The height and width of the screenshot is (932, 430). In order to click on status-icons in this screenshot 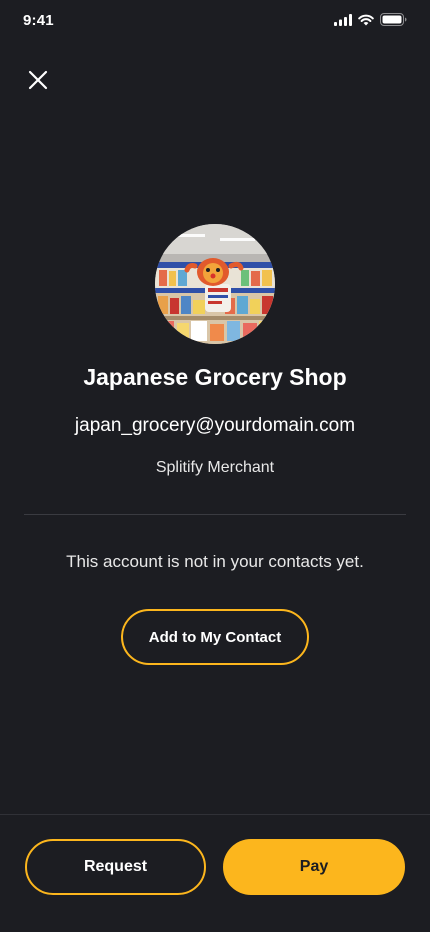, I will do `click(370, 19)`.